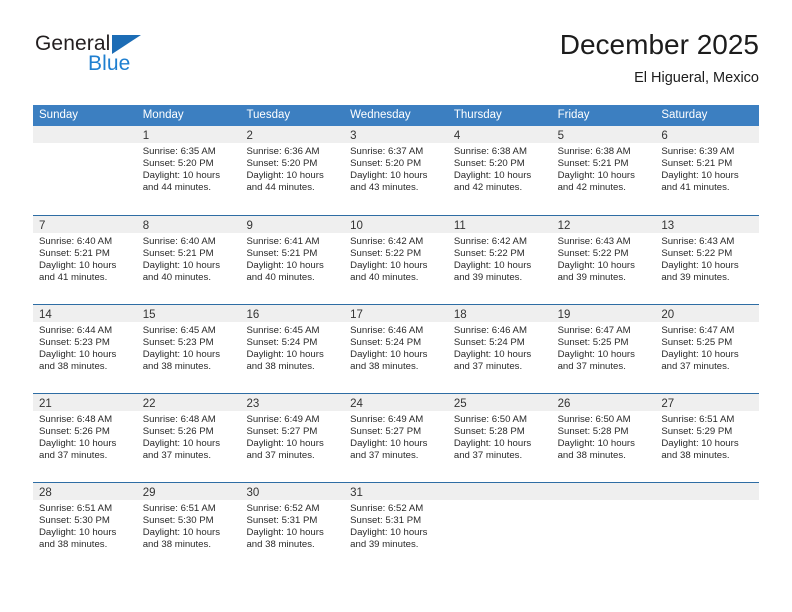 This screenshot has width=792, height=612. What do you see at coordinates (489, 343) in the screenshot?
I see `sunset-time: Sunset: 5:24 PM` at bounding box center [489, 343].